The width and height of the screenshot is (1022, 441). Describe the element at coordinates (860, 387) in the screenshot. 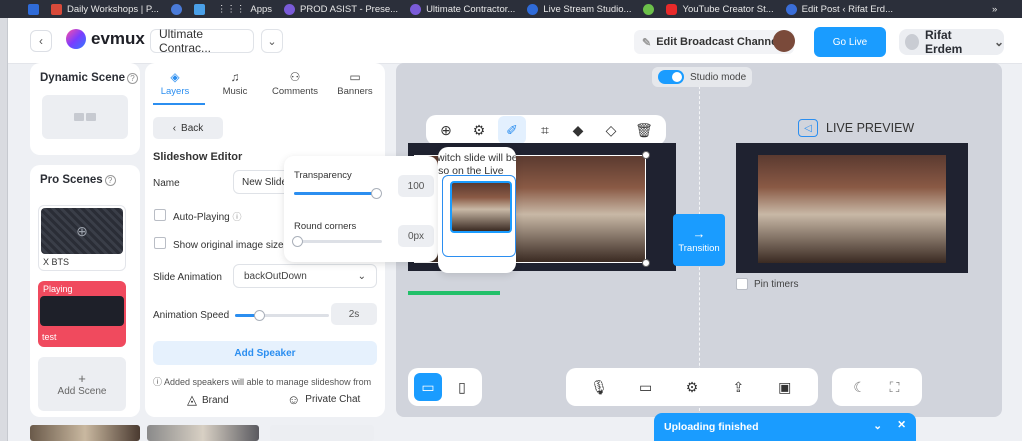

I see `moon-icon: ☾` at that location.